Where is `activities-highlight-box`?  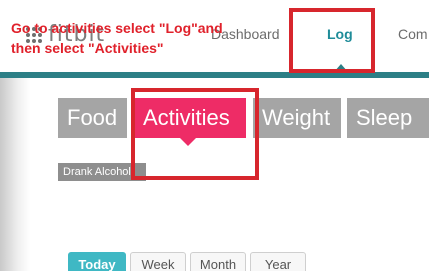 activities-highlight-box is located at coordinates (195, 134).